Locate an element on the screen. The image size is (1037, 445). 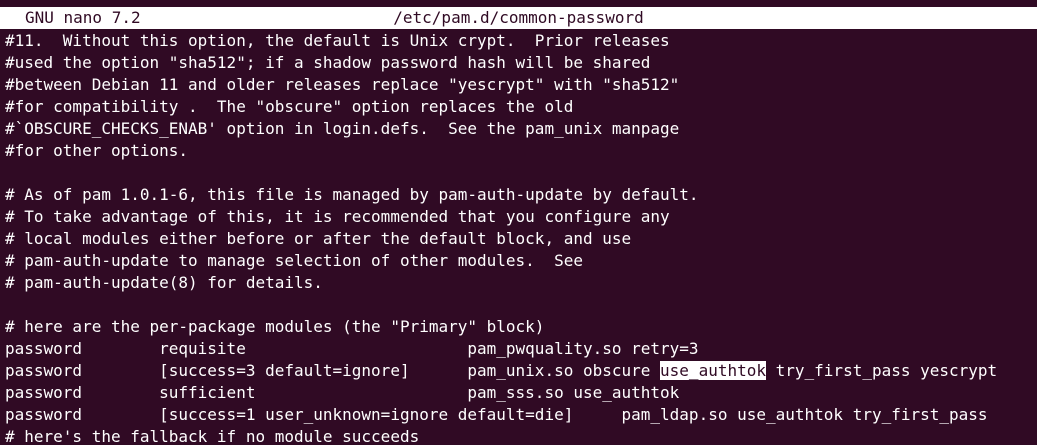
selected-text: use_authtok is located at coordinates (713, 370).